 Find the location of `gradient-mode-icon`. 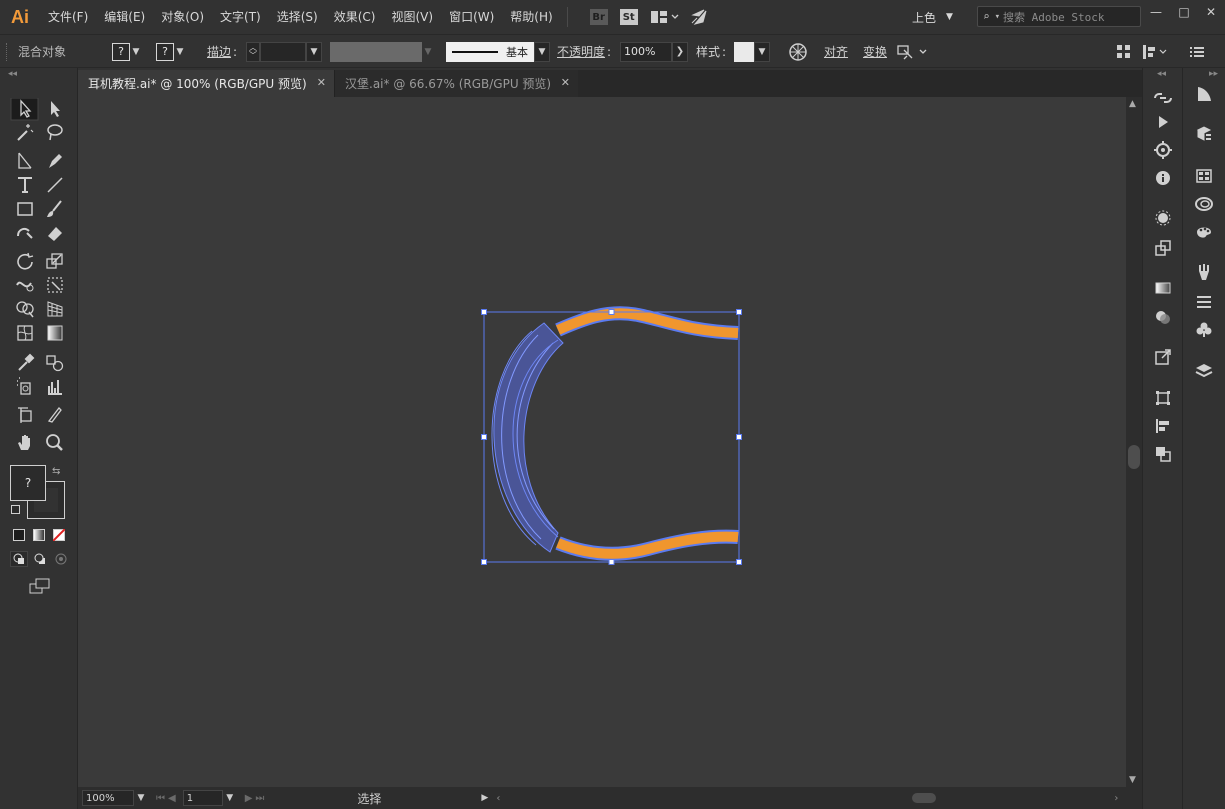

gradient-mode-icon is located at coordinates (39, 535).